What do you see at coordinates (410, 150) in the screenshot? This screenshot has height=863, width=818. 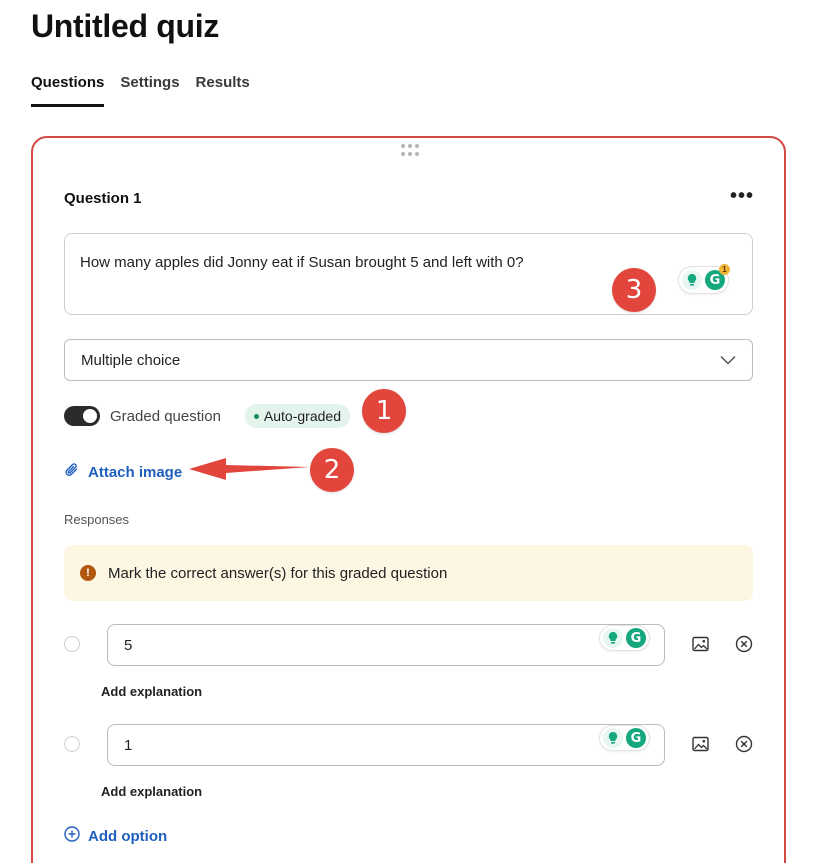 I see `drag-handle-icon` at bounding box center [410, 150].